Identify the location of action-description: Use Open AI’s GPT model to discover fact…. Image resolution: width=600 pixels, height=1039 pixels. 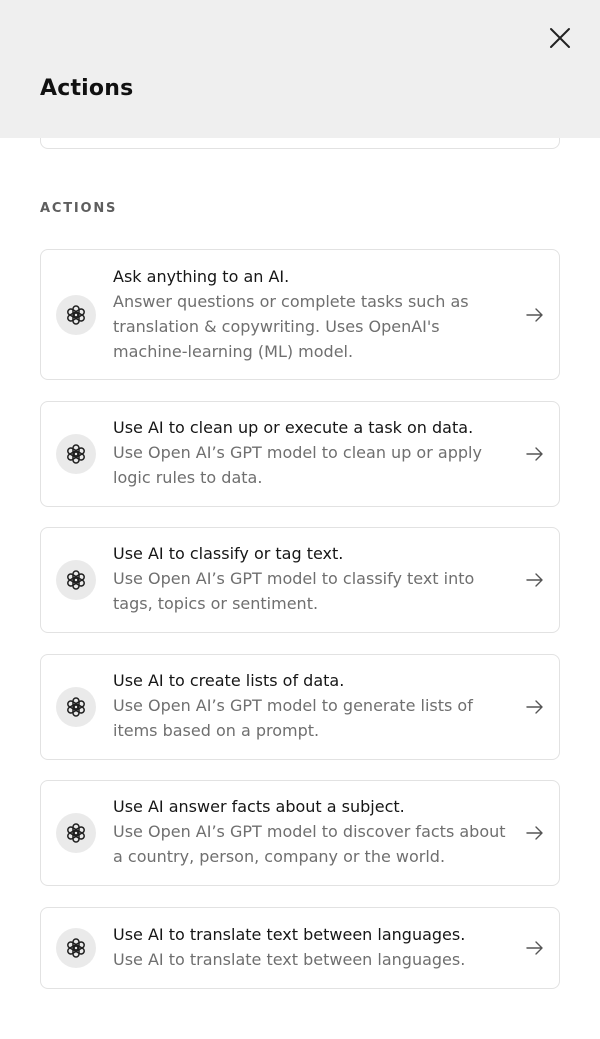
(309, 844).